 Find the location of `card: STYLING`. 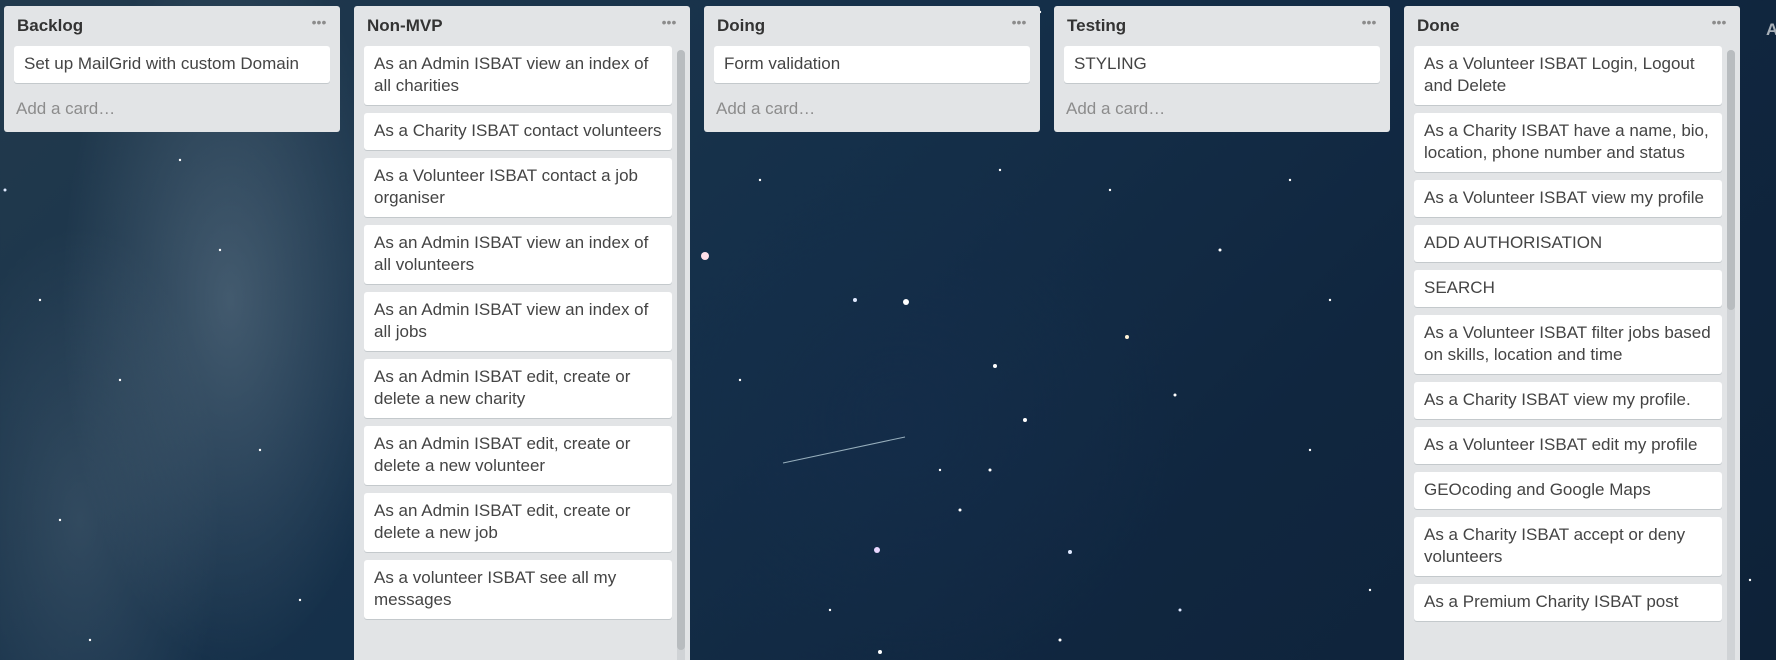

card: STYLING is located at coordinates (1222, 64).